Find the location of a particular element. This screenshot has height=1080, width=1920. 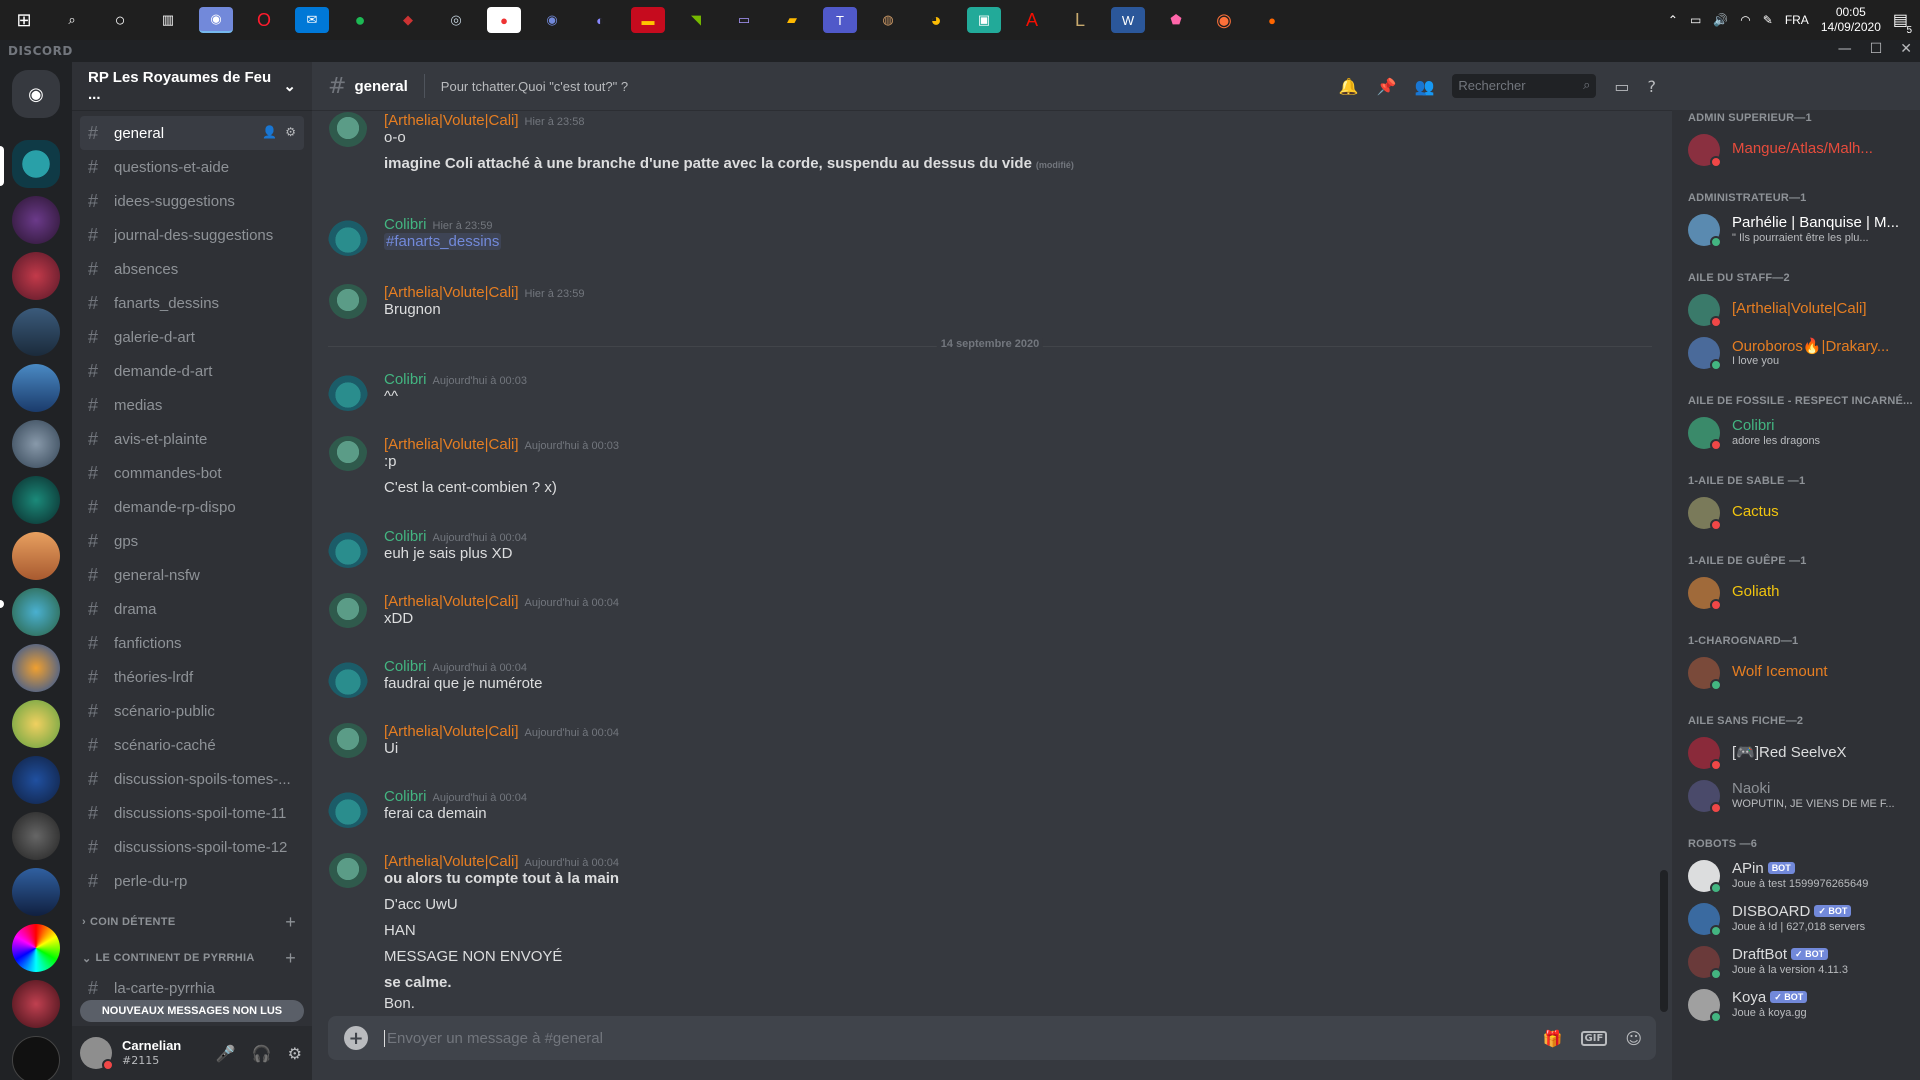

scrollbar is located at coordinates (1664, 941).